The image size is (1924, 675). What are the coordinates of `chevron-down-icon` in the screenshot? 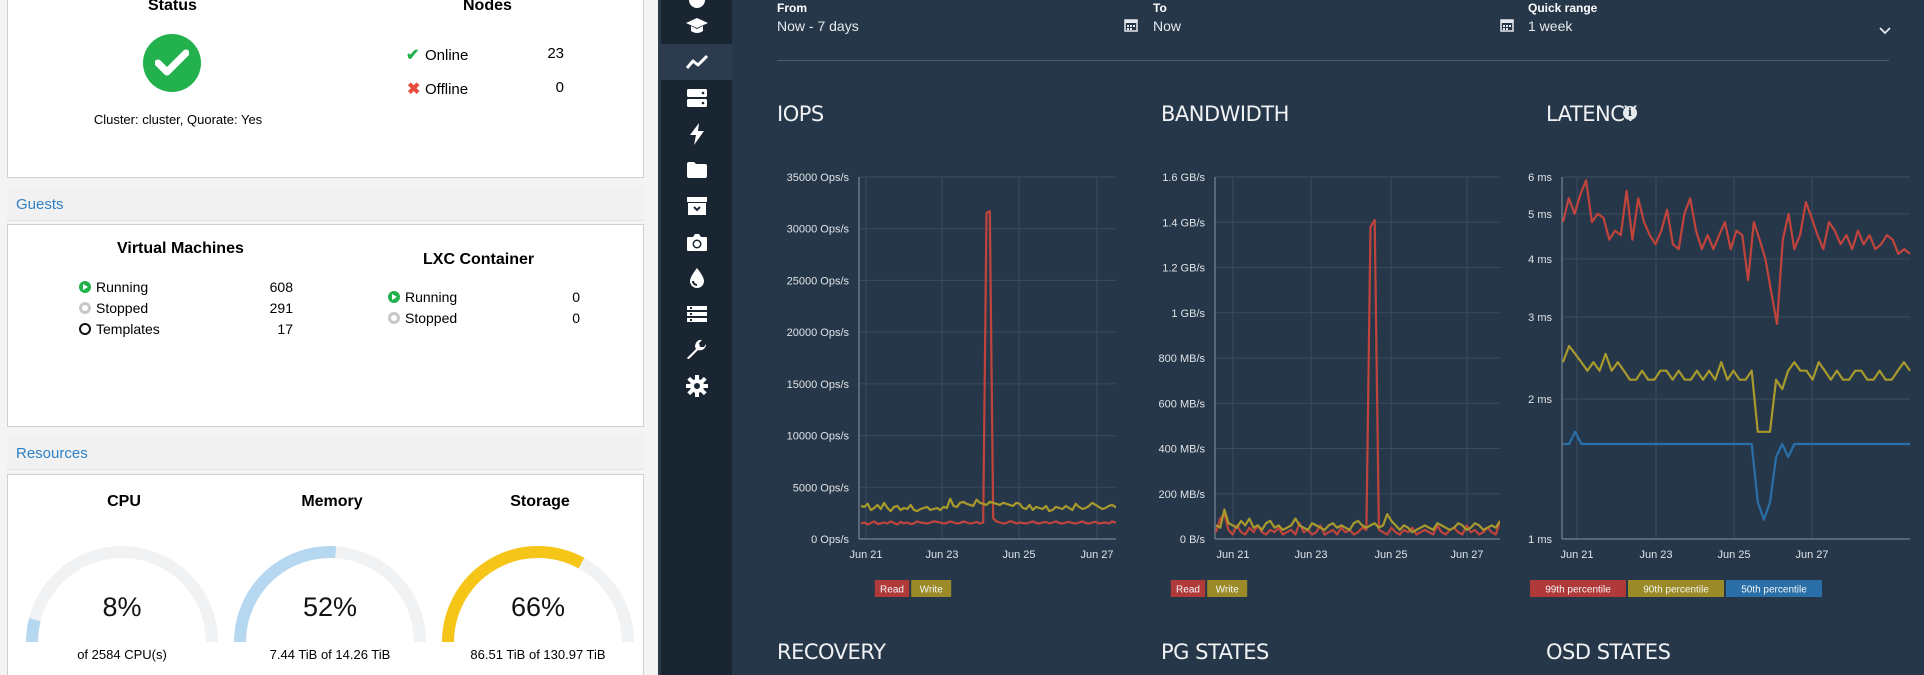 It's located at (1885, 31).